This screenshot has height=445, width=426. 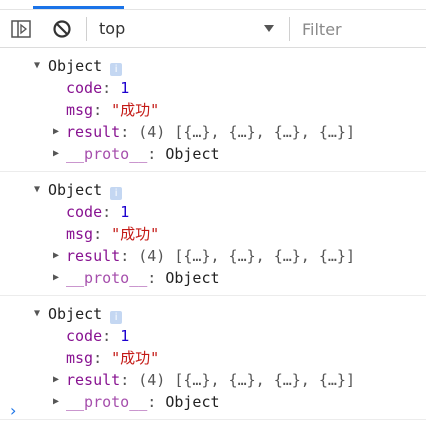 I want to click on active-tab-indicator, so click(x=78, y=7).